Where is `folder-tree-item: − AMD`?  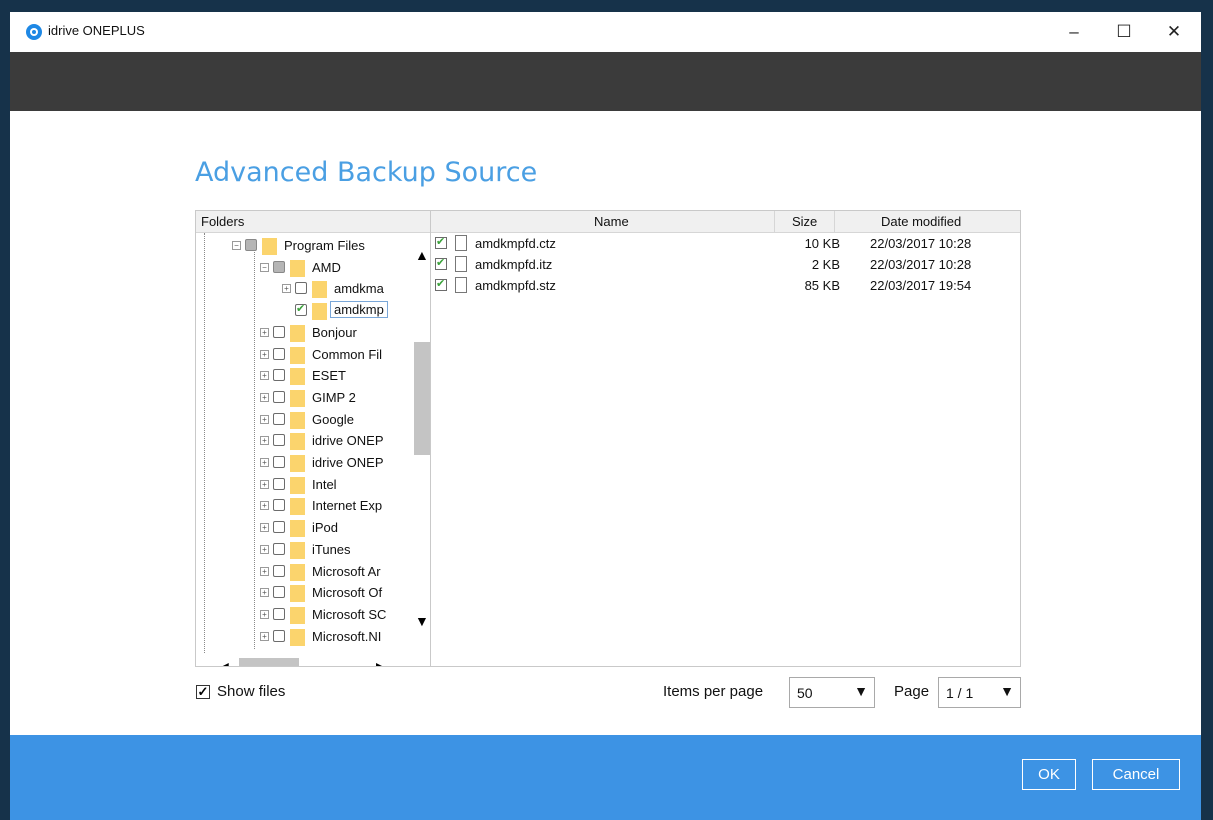
folder-tree-item: − AMD is located at coordinates (337, 267).